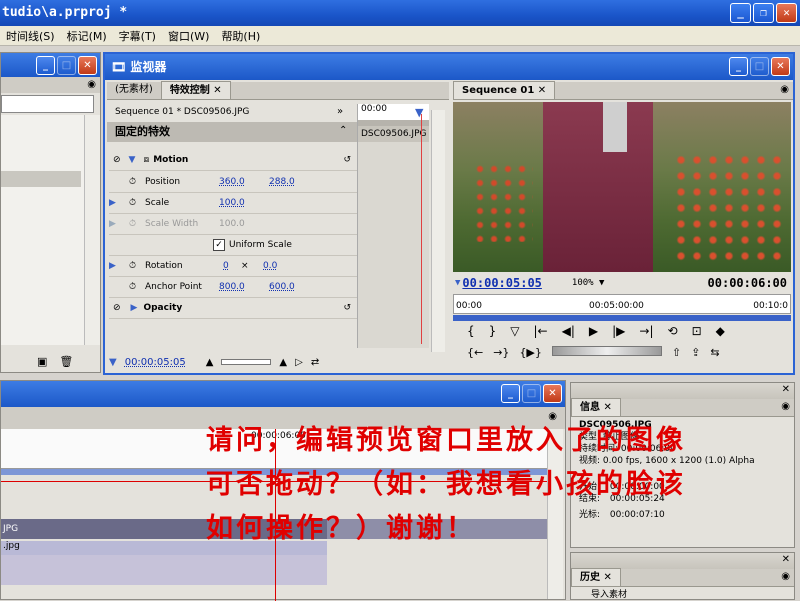 Image resolution: width=800 pixels, height=601 pixels. Describe the element at coordinates (622, 304) in the screenshot. I see `program-ruler: 00:00 00:05:00:00 00:10:0` at that location.